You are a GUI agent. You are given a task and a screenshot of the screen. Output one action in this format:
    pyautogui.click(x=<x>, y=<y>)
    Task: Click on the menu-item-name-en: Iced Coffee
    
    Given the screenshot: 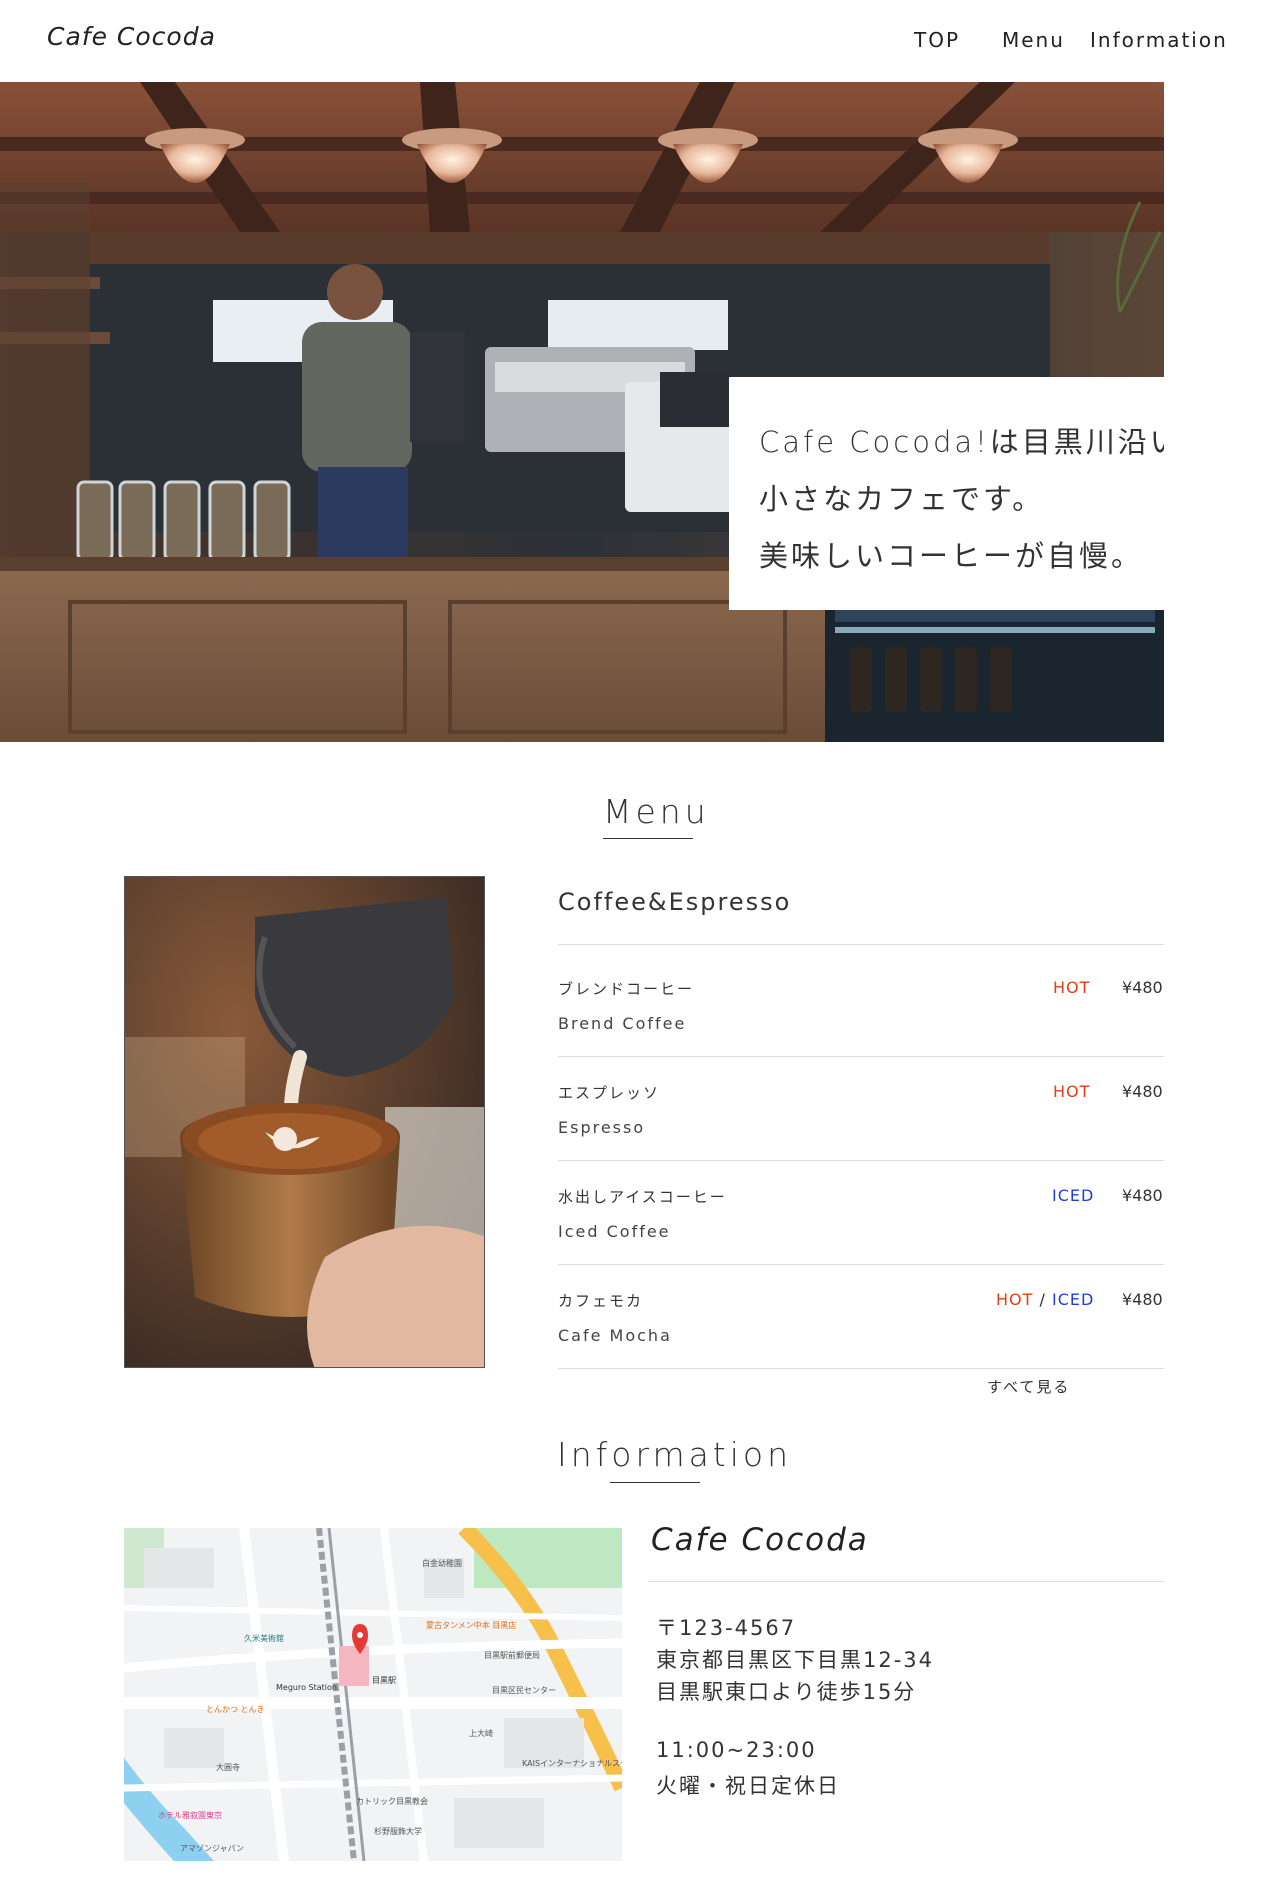 What is the action you would take?
    pyautogui.click(x=614, y=1231)
    